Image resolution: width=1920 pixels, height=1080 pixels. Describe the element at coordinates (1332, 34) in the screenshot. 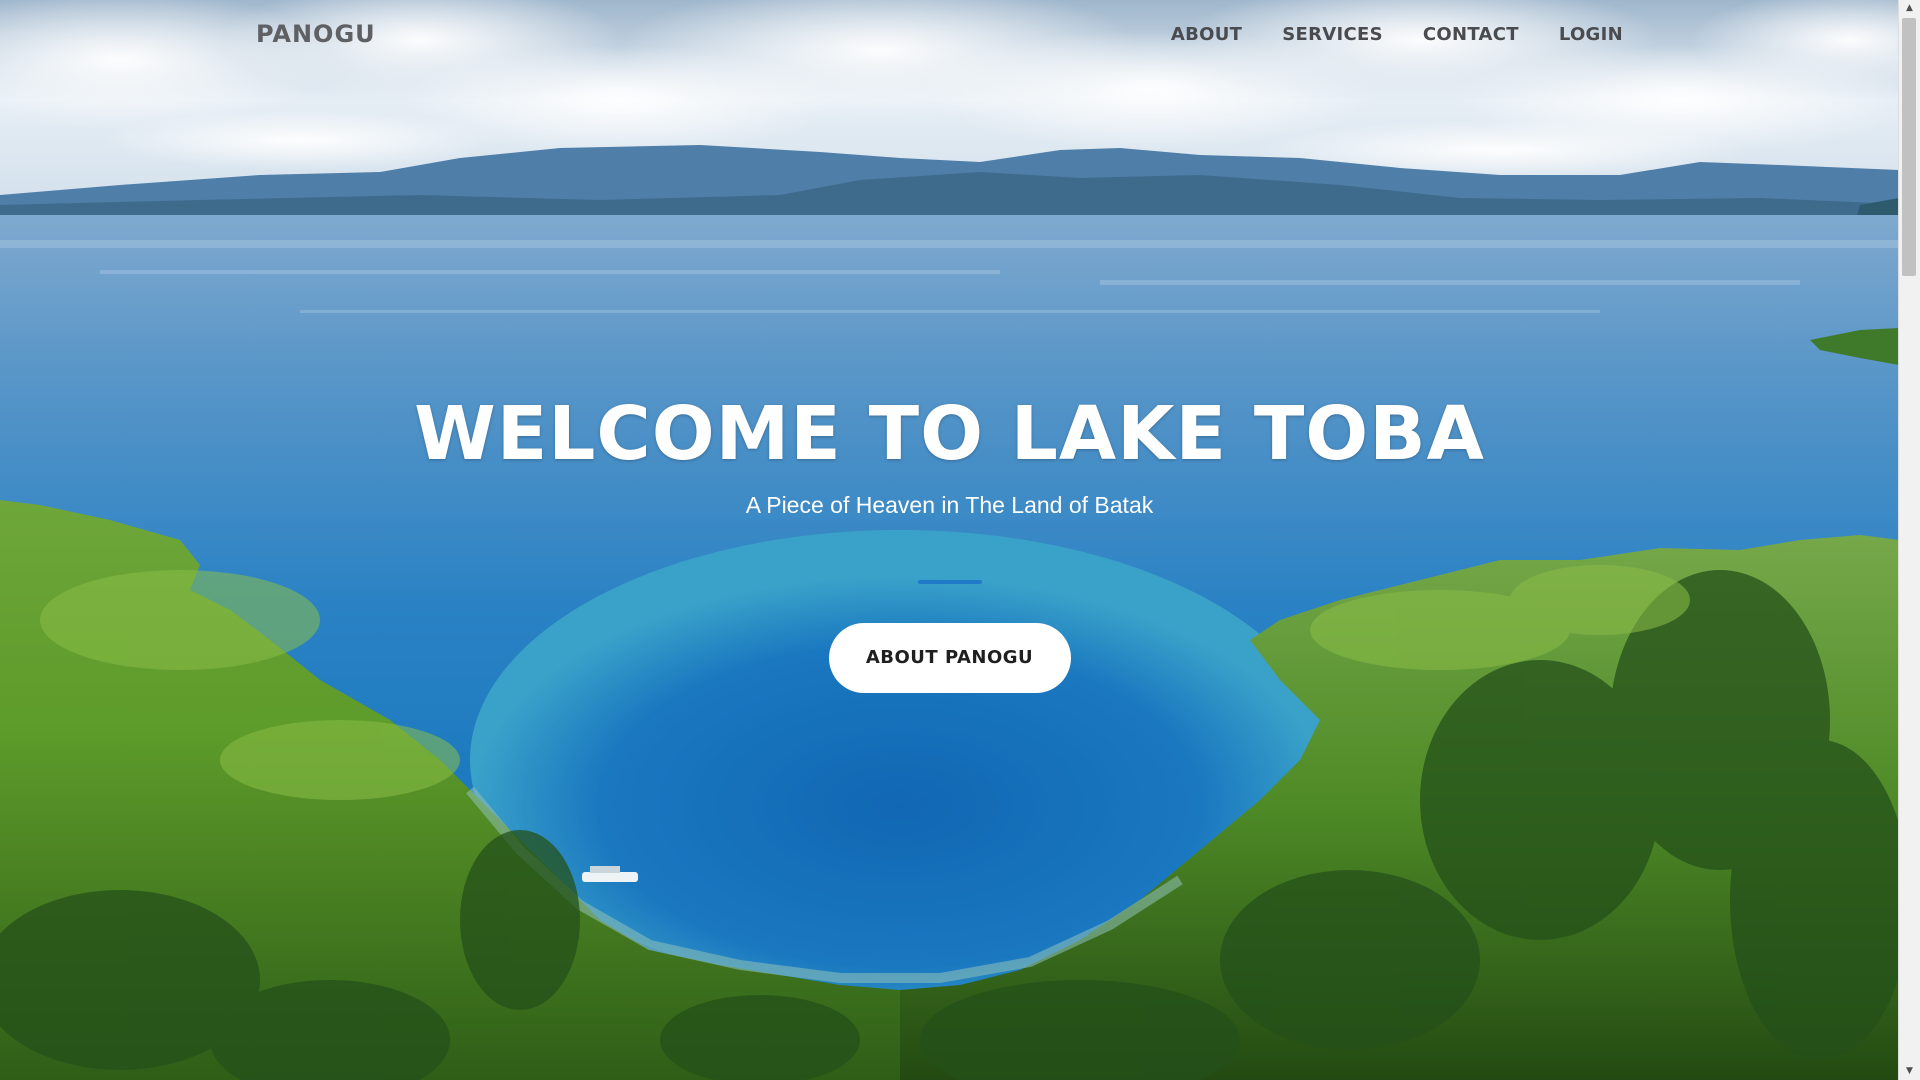

I see `nav-link-services: SERVICES` at that location.